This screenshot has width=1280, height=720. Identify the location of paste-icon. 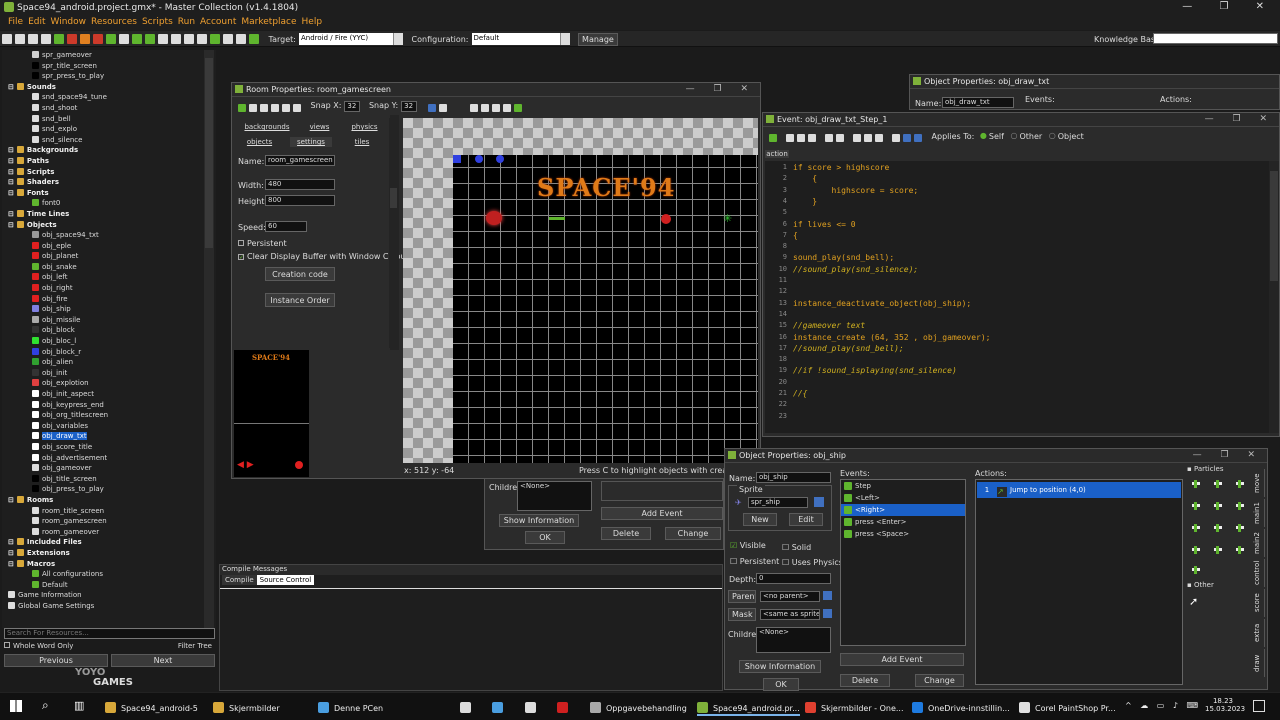
(879, 138).